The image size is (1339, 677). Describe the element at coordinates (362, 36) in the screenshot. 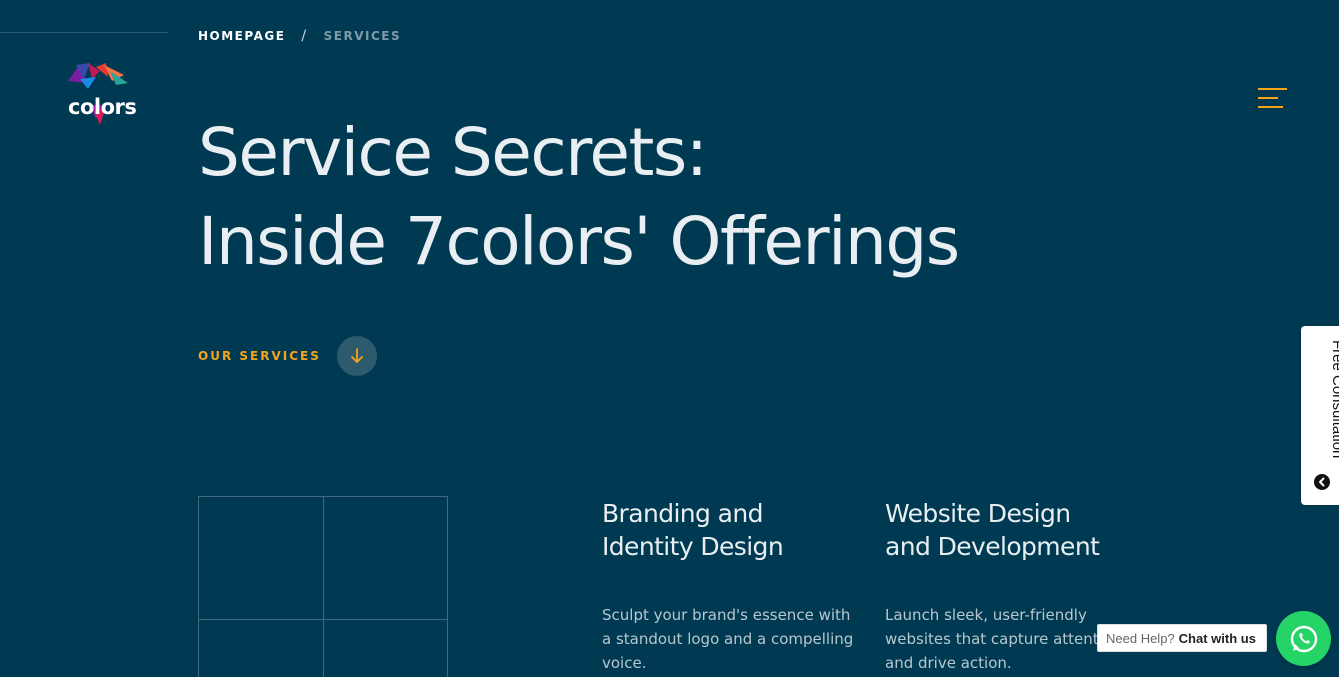

I see `breadcrumb-current: SERVICES` at that location.